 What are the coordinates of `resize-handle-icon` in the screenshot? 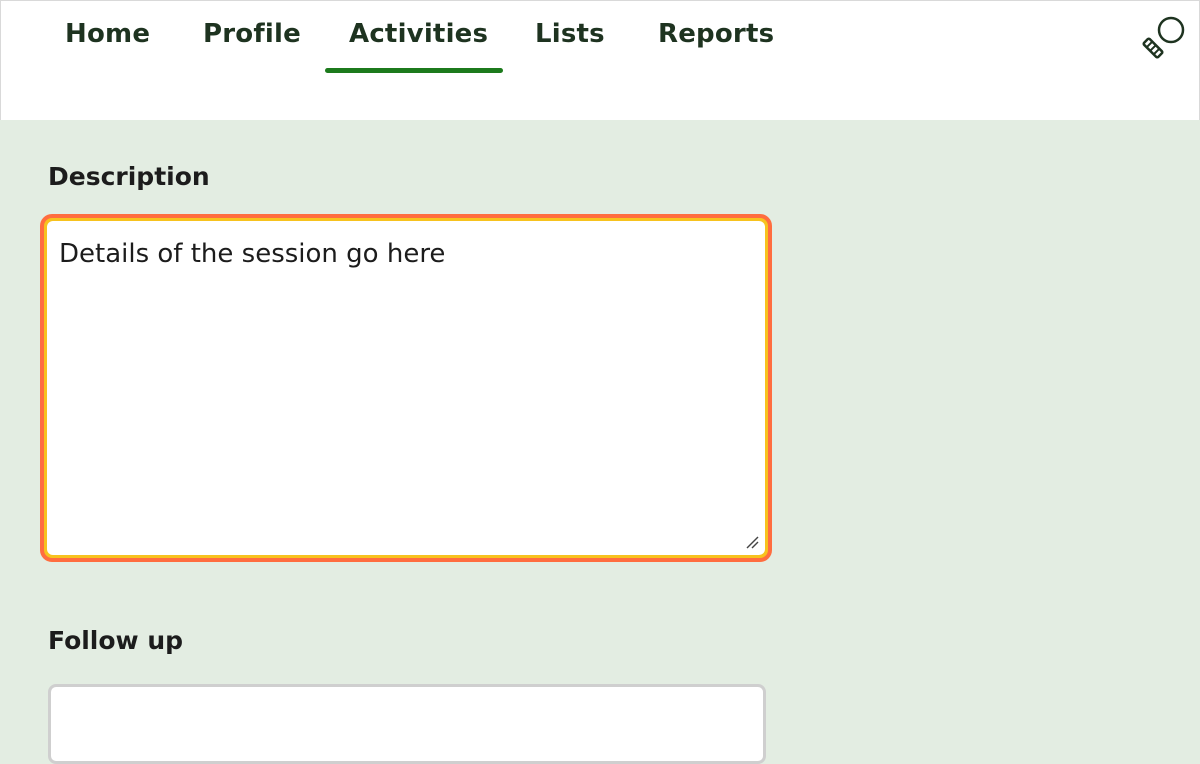 It's located at (752, 542).